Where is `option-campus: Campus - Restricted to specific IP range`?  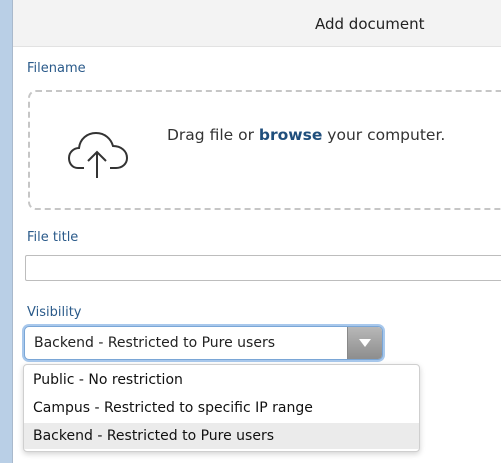 option-campus: Campus - Restricted to specific IP range is located at coordinates (221, 408).